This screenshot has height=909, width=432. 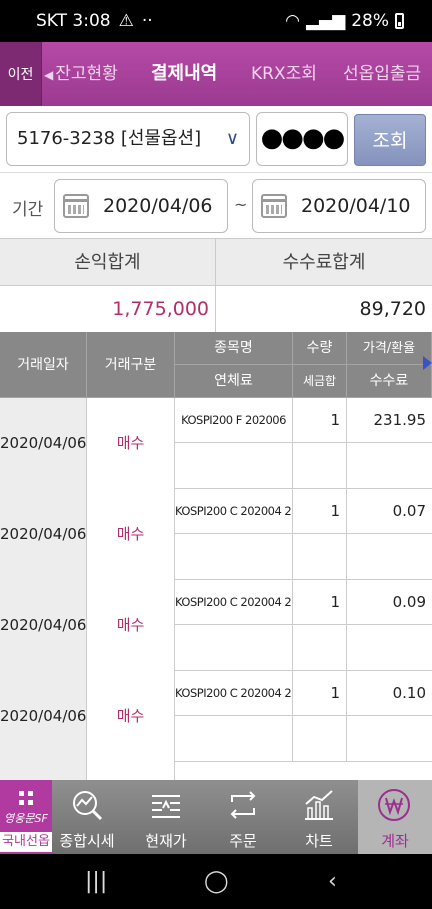 I want to click on grid-icon, so click(x=26, y=798).